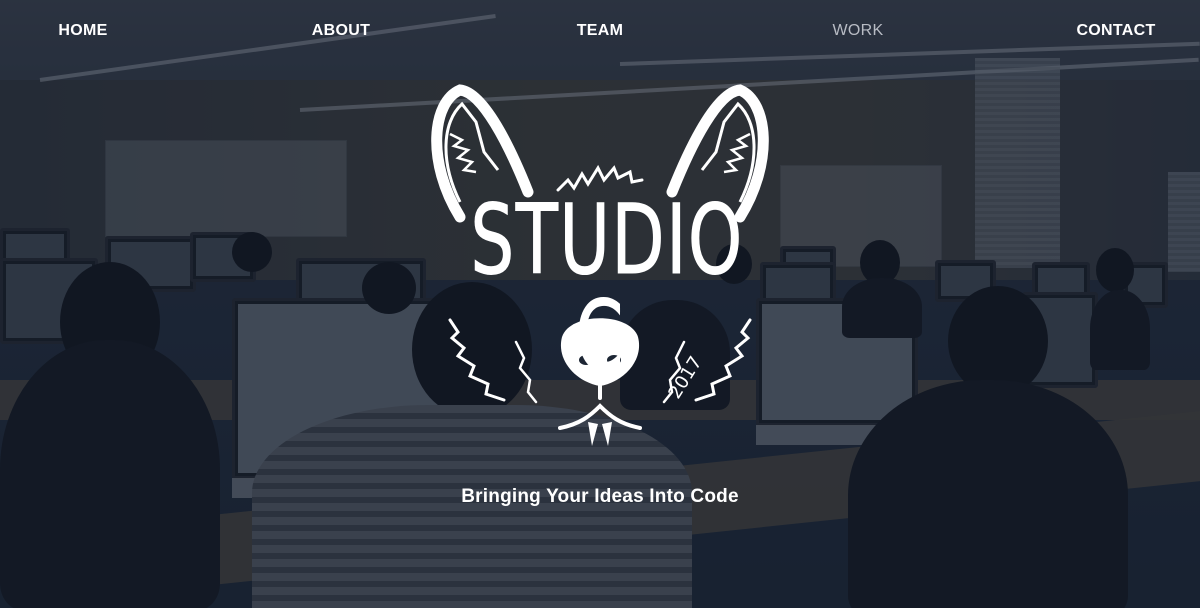 The width and height of the screenshot is (1200, 608). I want to click on nav-contact-link: CONTACT, so click(1115, 31).